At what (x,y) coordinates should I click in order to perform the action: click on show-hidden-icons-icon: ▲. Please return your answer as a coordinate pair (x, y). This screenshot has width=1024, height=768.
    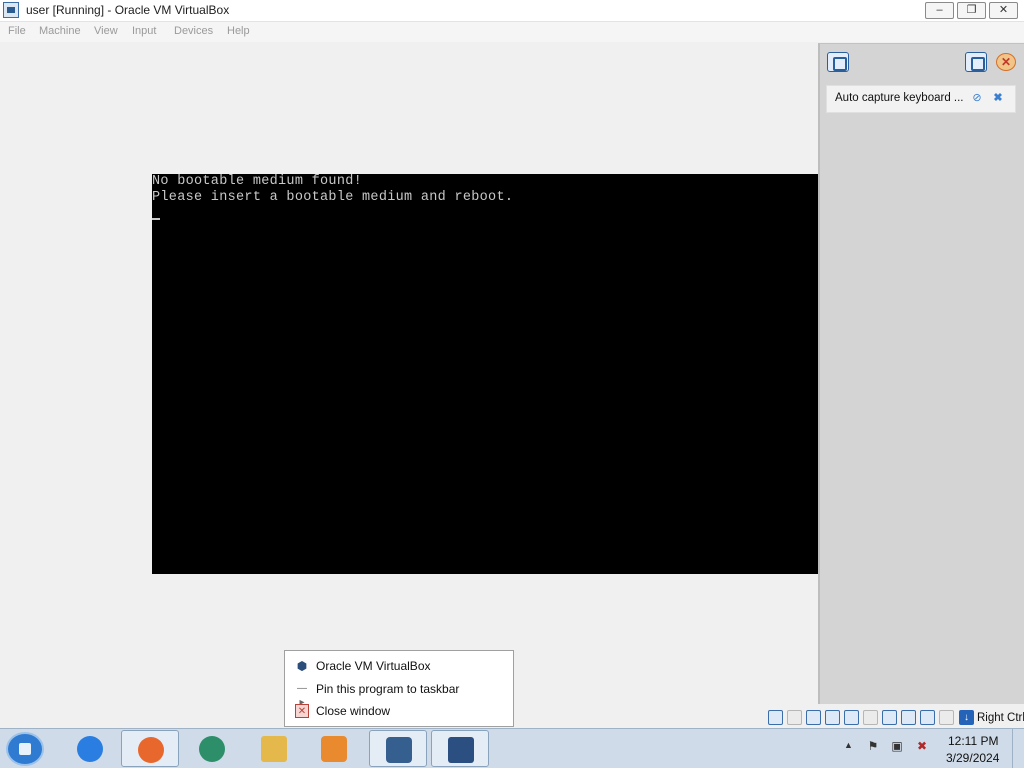
    Looking at the image, I should click on (848, 745).